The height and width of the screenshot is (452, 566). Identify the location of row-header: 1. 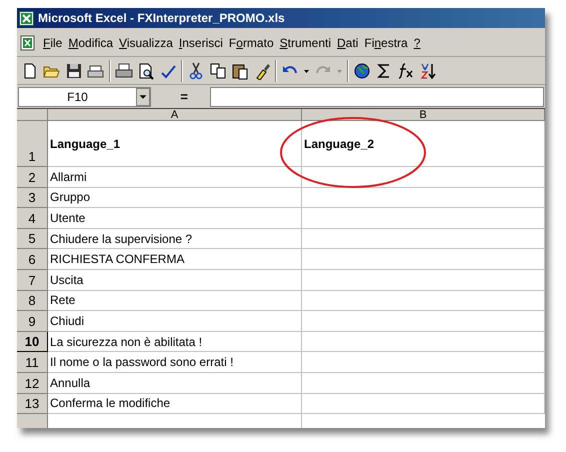
(32, 144).